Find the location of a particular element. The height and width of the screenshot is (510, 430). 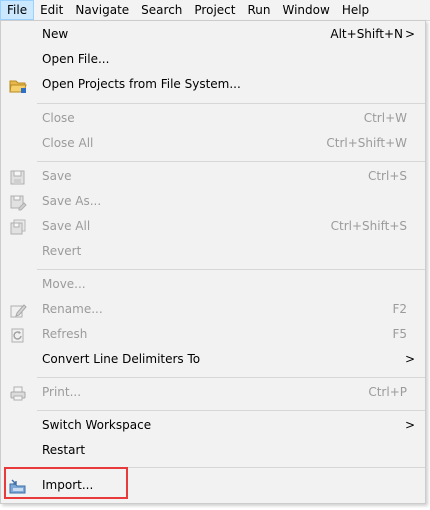

menu-item-print: Print... Ctrl+P is located at coordinates (213, 393).